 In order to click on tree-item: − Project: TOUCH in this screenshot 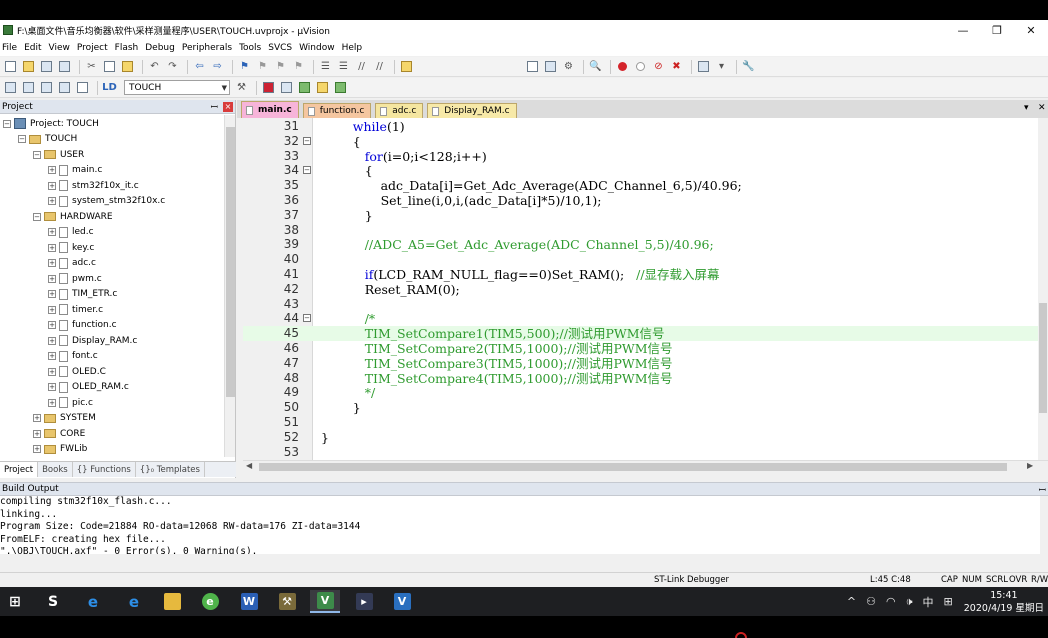, I will do `click(51, 123)`.